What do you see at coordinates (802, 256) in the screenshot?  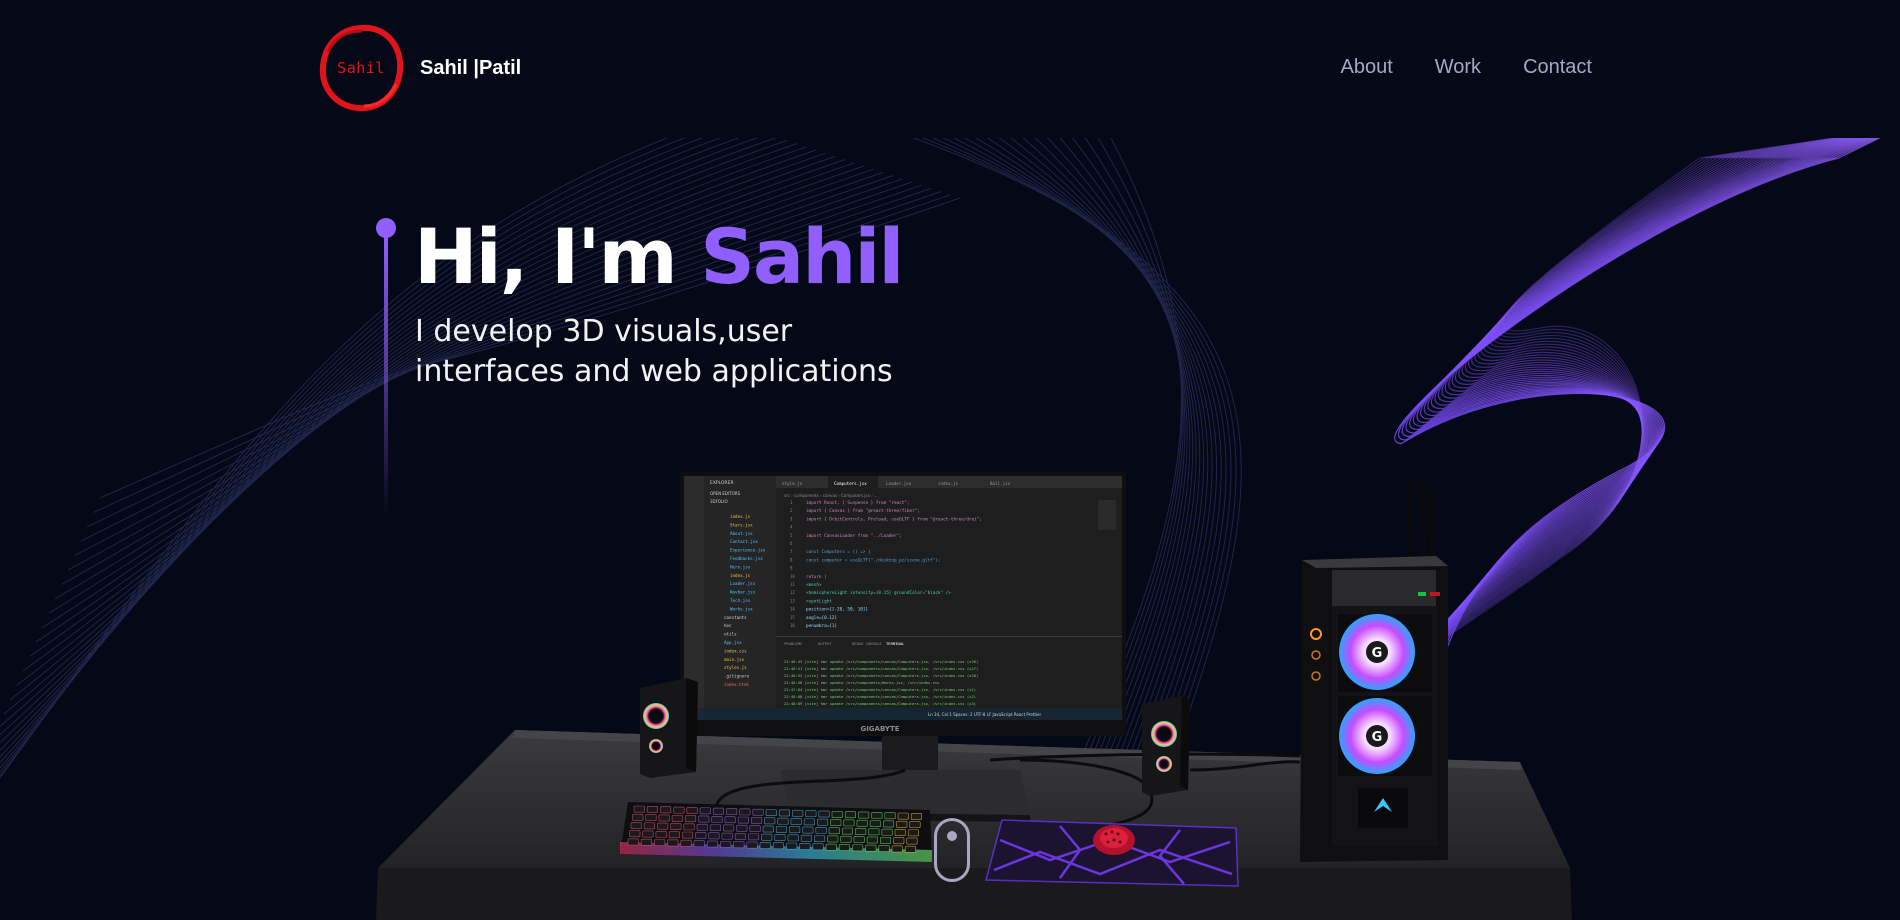 I see `hero-title-name: Sahil` at bounding box center [802, 256].